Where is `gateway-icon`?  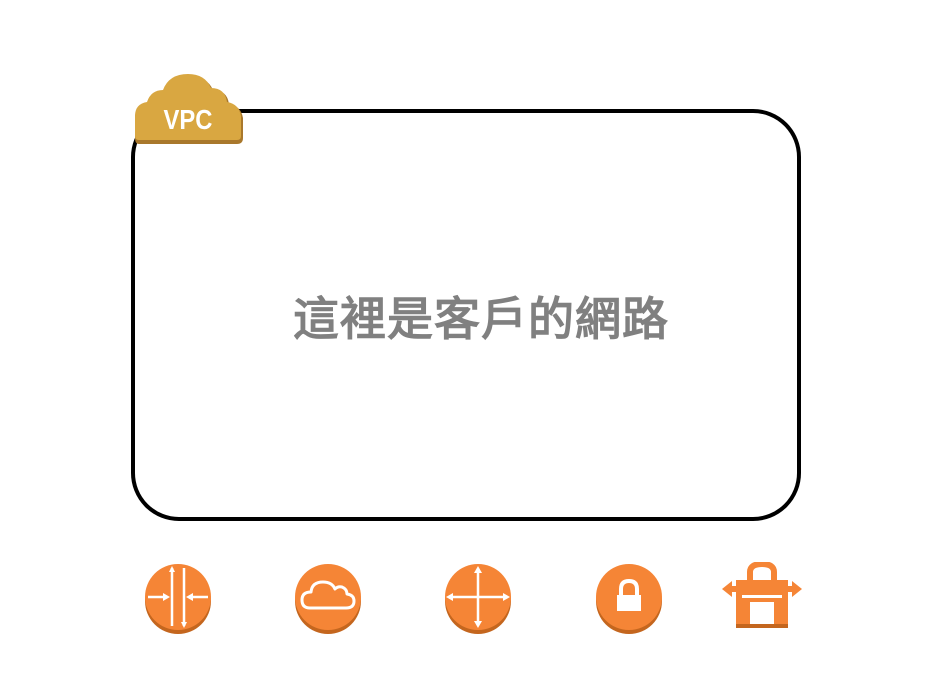 gateway-icon is located at coordinates (762, 595).